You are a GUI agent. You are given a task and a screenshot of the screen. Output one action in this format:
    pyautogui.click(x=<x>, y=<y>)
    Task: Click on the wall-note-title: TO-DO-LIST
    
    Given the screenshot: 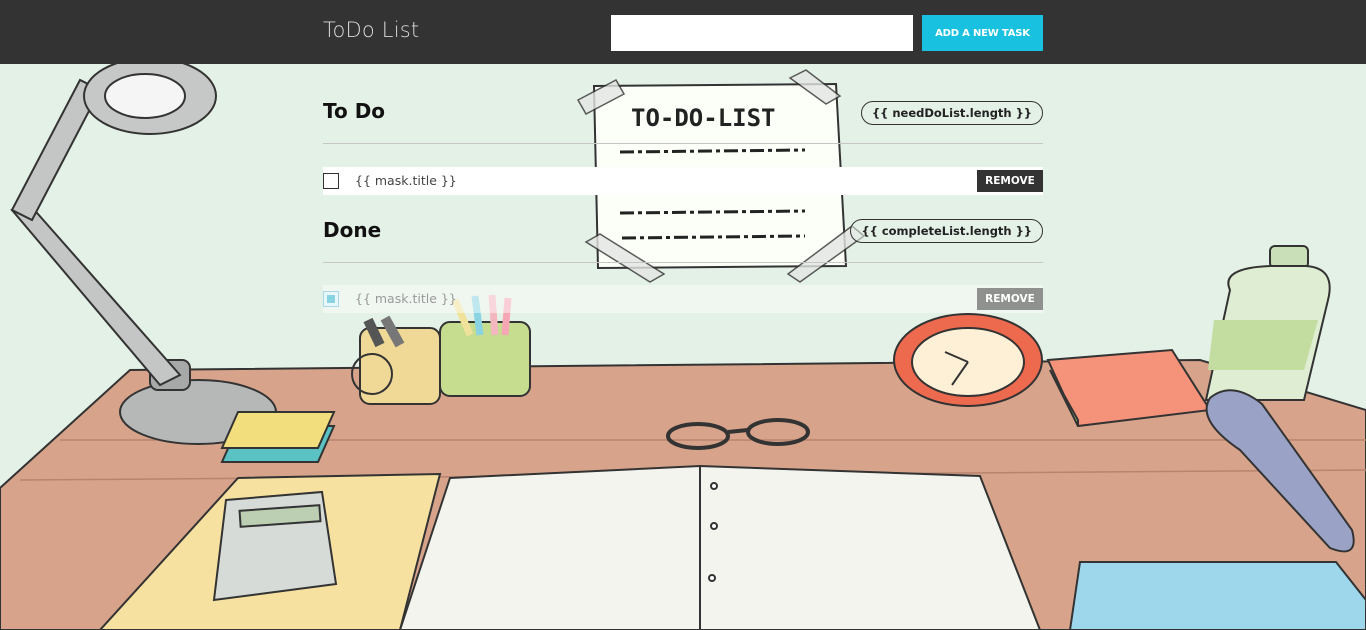 What is the action you would take?
    pyautogui.click(x=703, y=118)
    